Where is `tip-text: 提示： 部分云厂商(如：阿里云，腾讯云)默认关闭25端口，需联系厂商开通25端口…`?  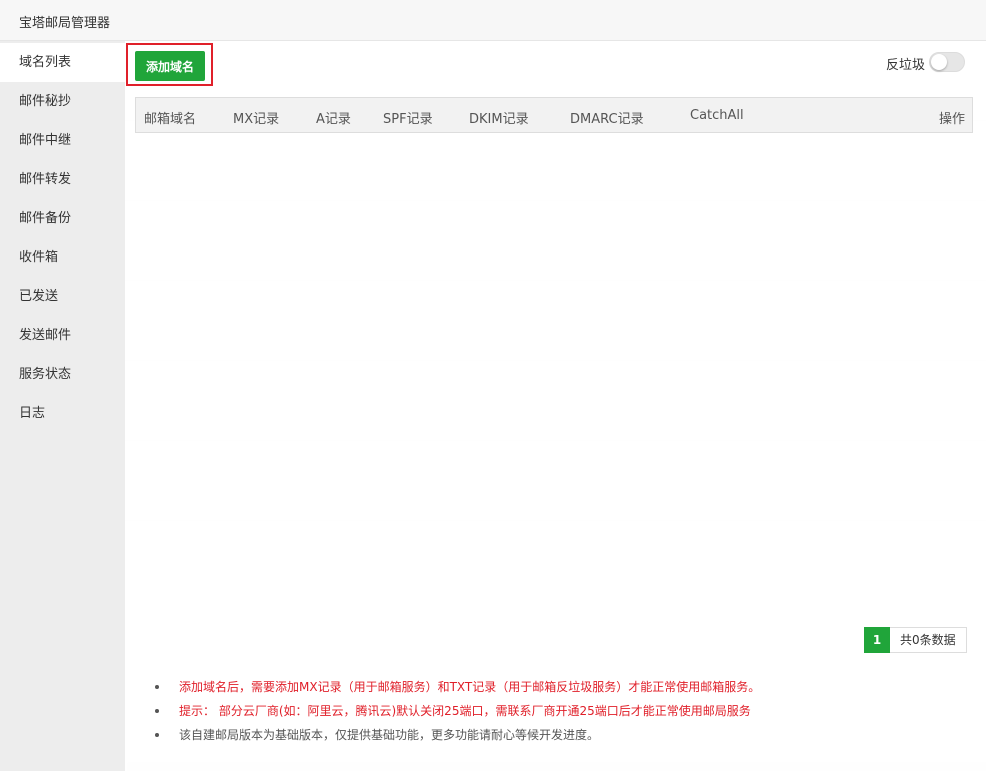 tip-text: 提示： 部分云厂商(如：阿里云，腾讯云)默认关闭25端口，需联系厂商开通25端口… is located at coordinates (465, 711).